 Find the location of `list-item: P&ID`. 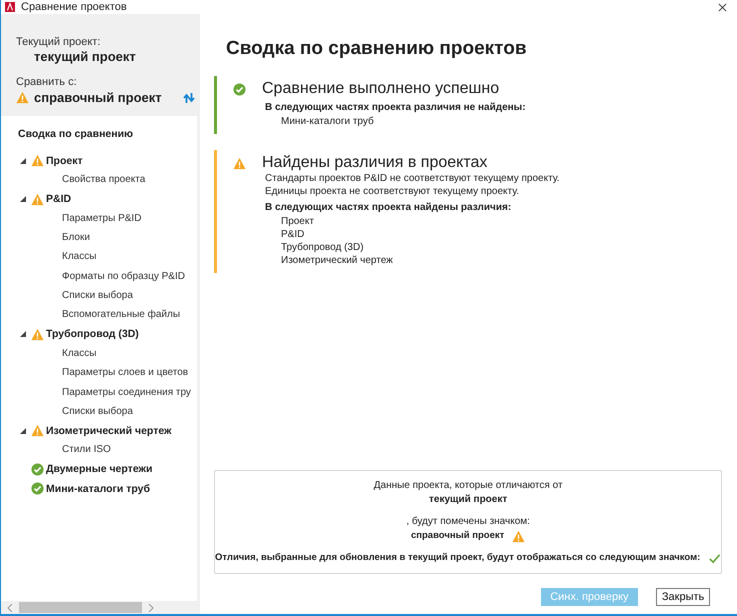

list-item: P&ID is located at coordinates (293, 234).